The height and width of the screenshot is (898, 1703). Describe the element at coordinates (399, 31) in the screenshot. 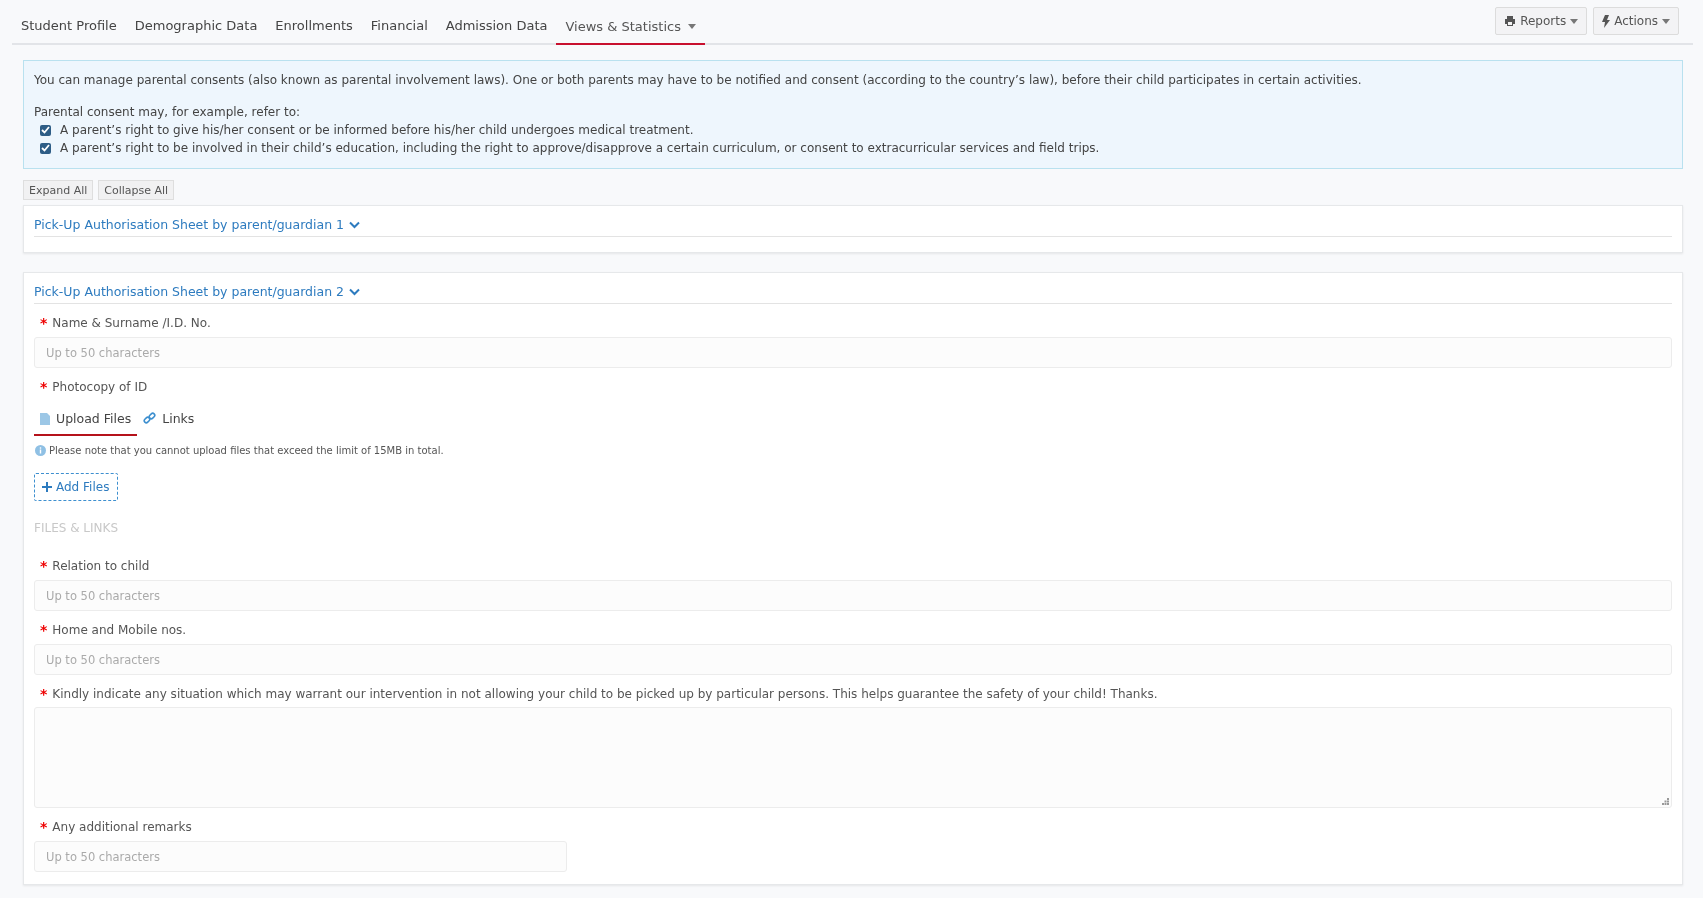

I see `nav-tab: Financial` at that location.